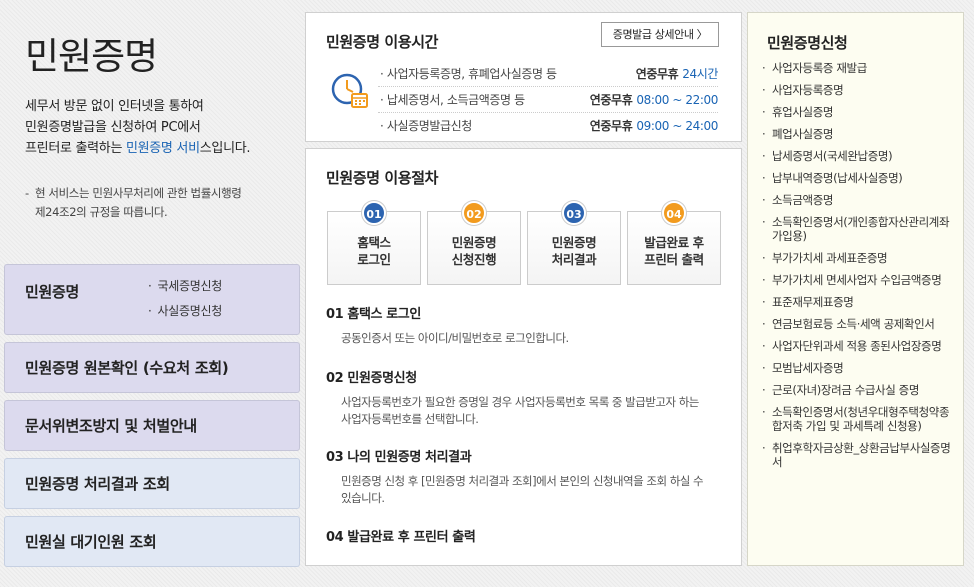 The width and height of the screenshot is (974, 587). Describe the element at coordinates (426, 126) in the screenshot. I see `service-name: · 사실증명발급신청` at that location.